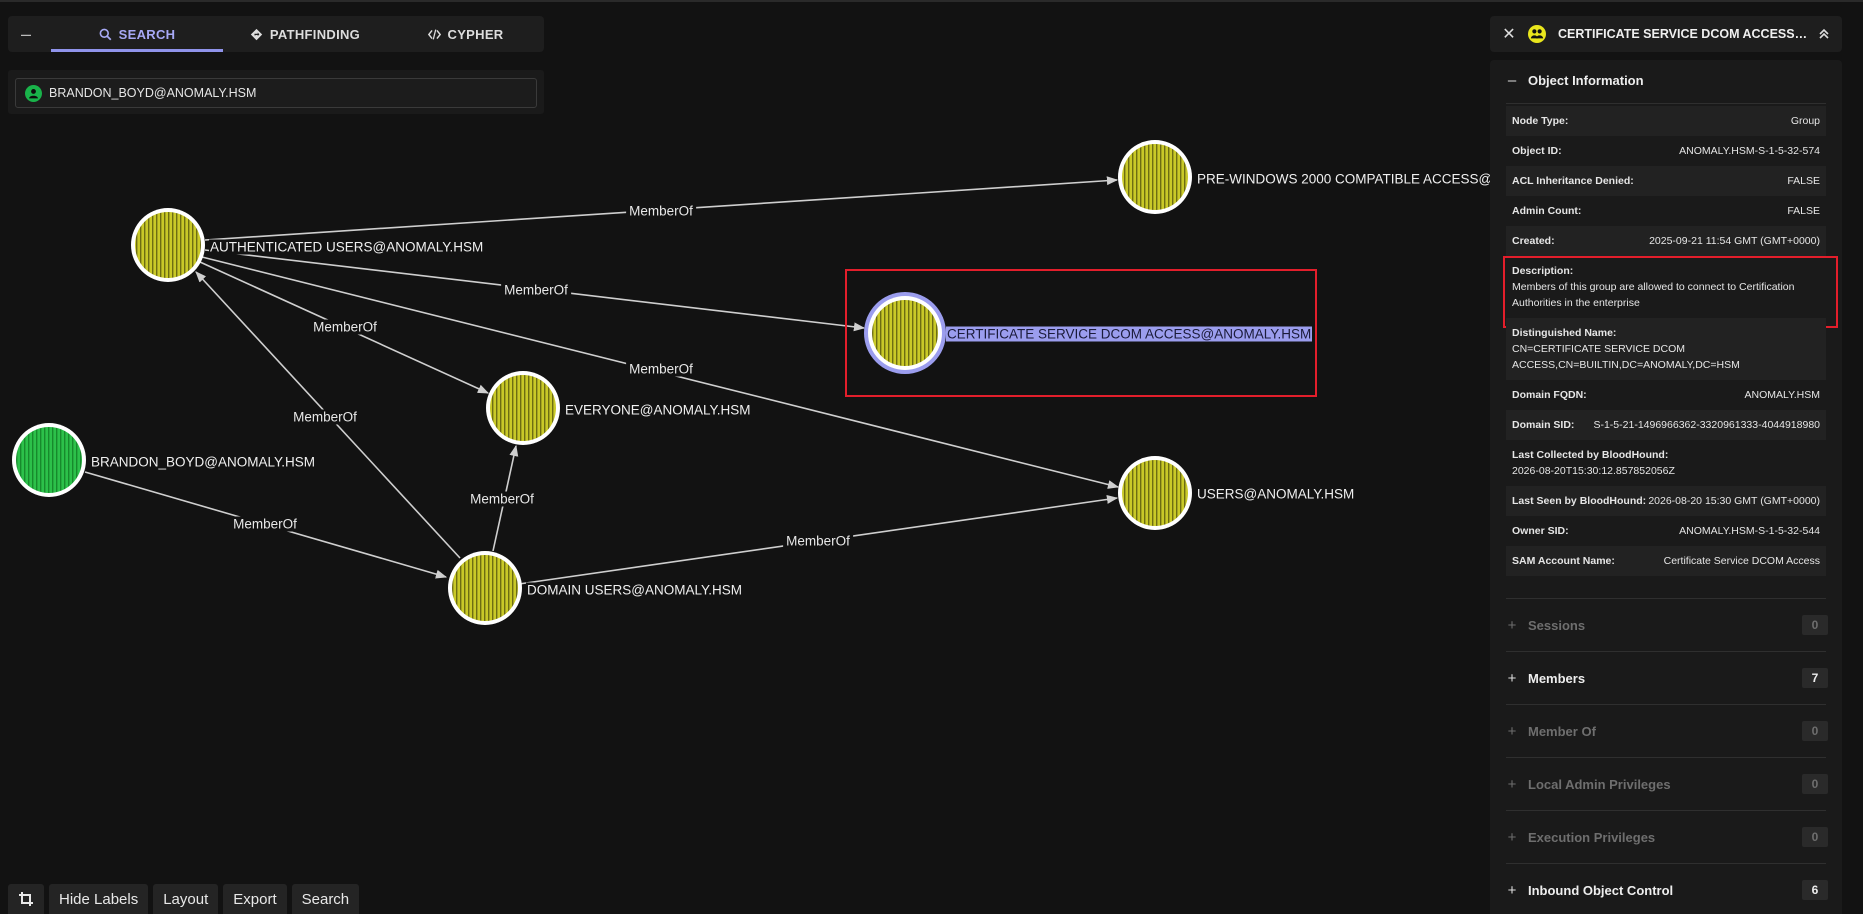 The height and width of the screenshot is (914, 1863). I want to click on node-users, so click(1155, 493).